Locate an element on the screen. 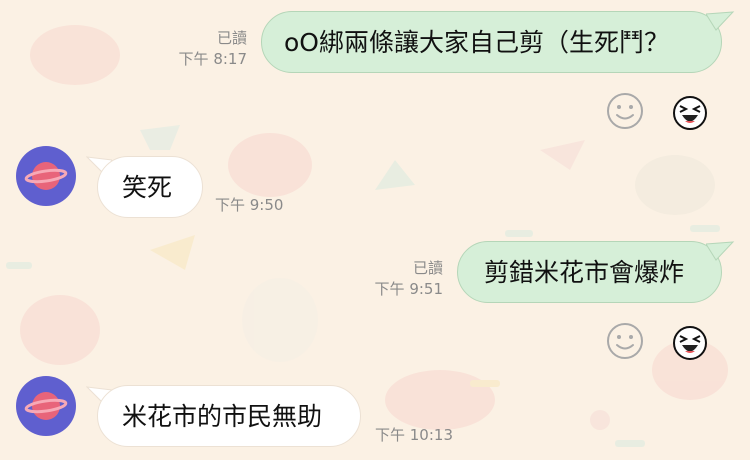 This screenshot has width=750, height=460. message-timestamp: 下午 10:13 is located at coordinates (414, 435).